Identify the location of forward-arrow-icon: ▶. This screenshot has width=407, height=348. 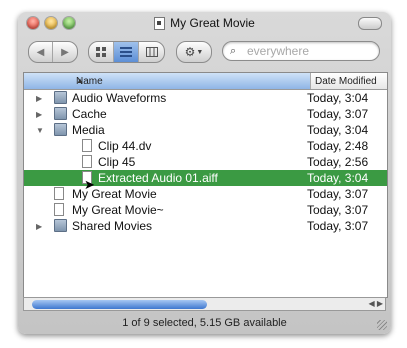
(65, 52).